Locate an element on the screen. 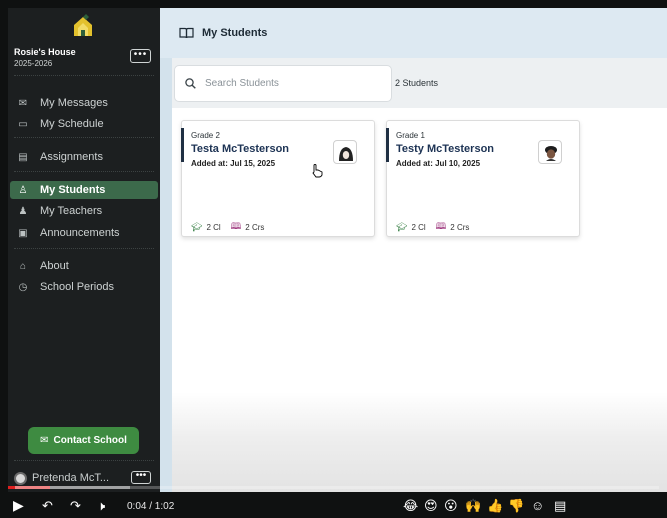 The width and height of the screenshot is (667, 518). hand-cursor-icon is located at coordinates (317, 171).